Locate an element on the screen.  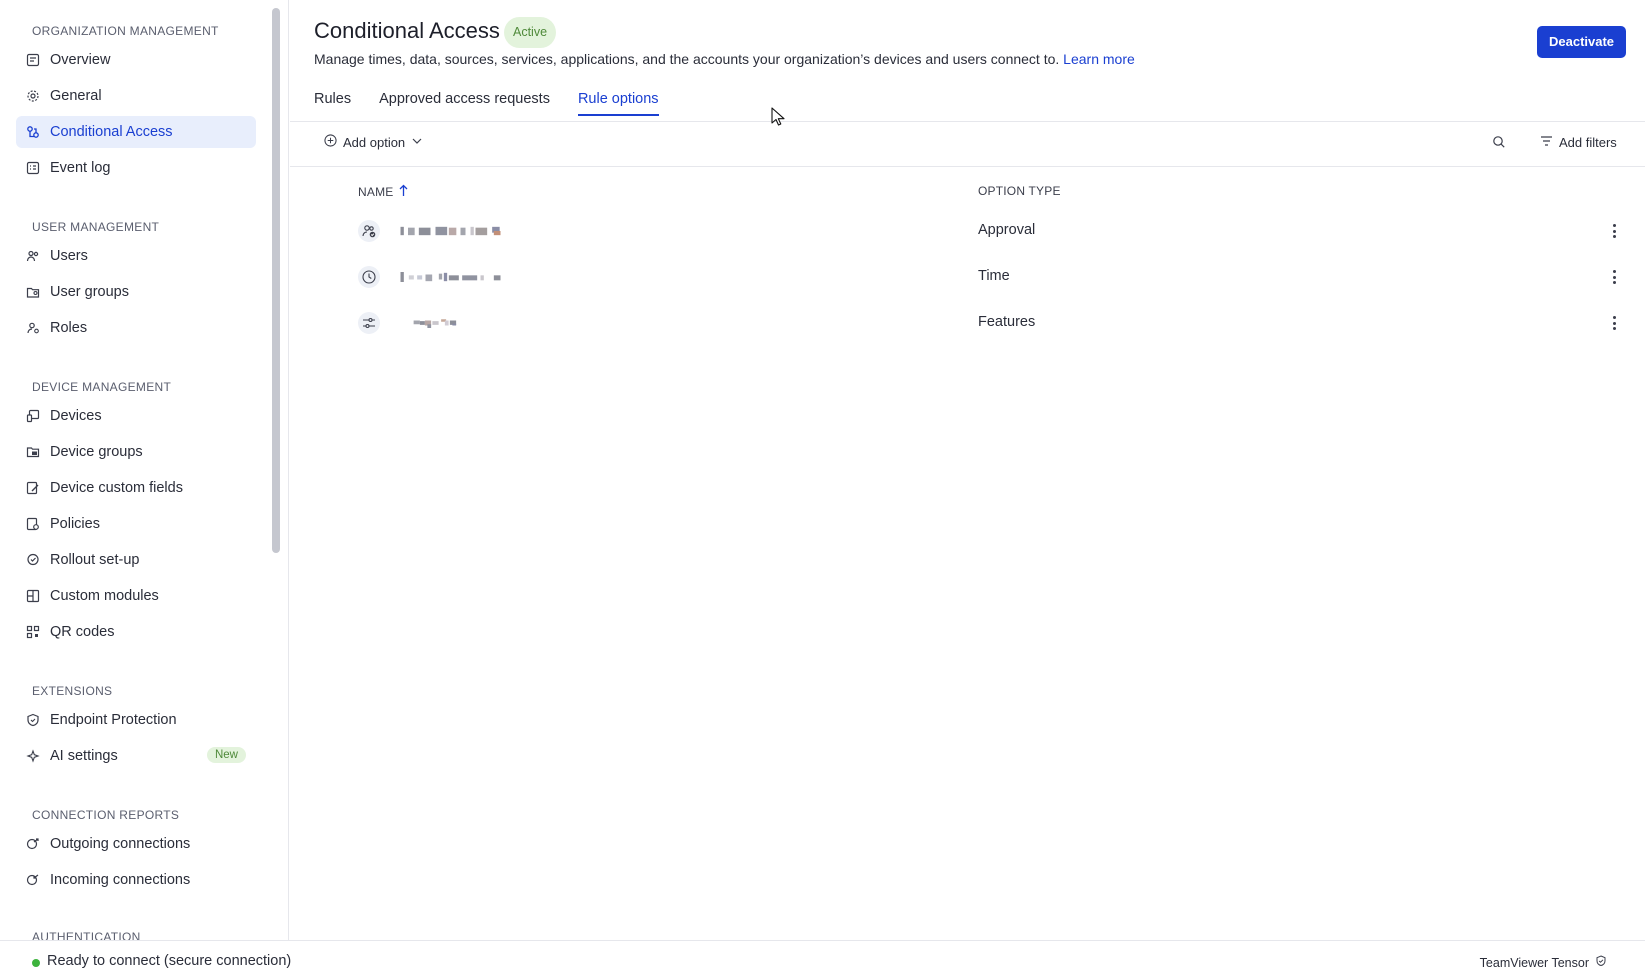
sidebar-item-overview: Overview is located at coordinates (136, 60).